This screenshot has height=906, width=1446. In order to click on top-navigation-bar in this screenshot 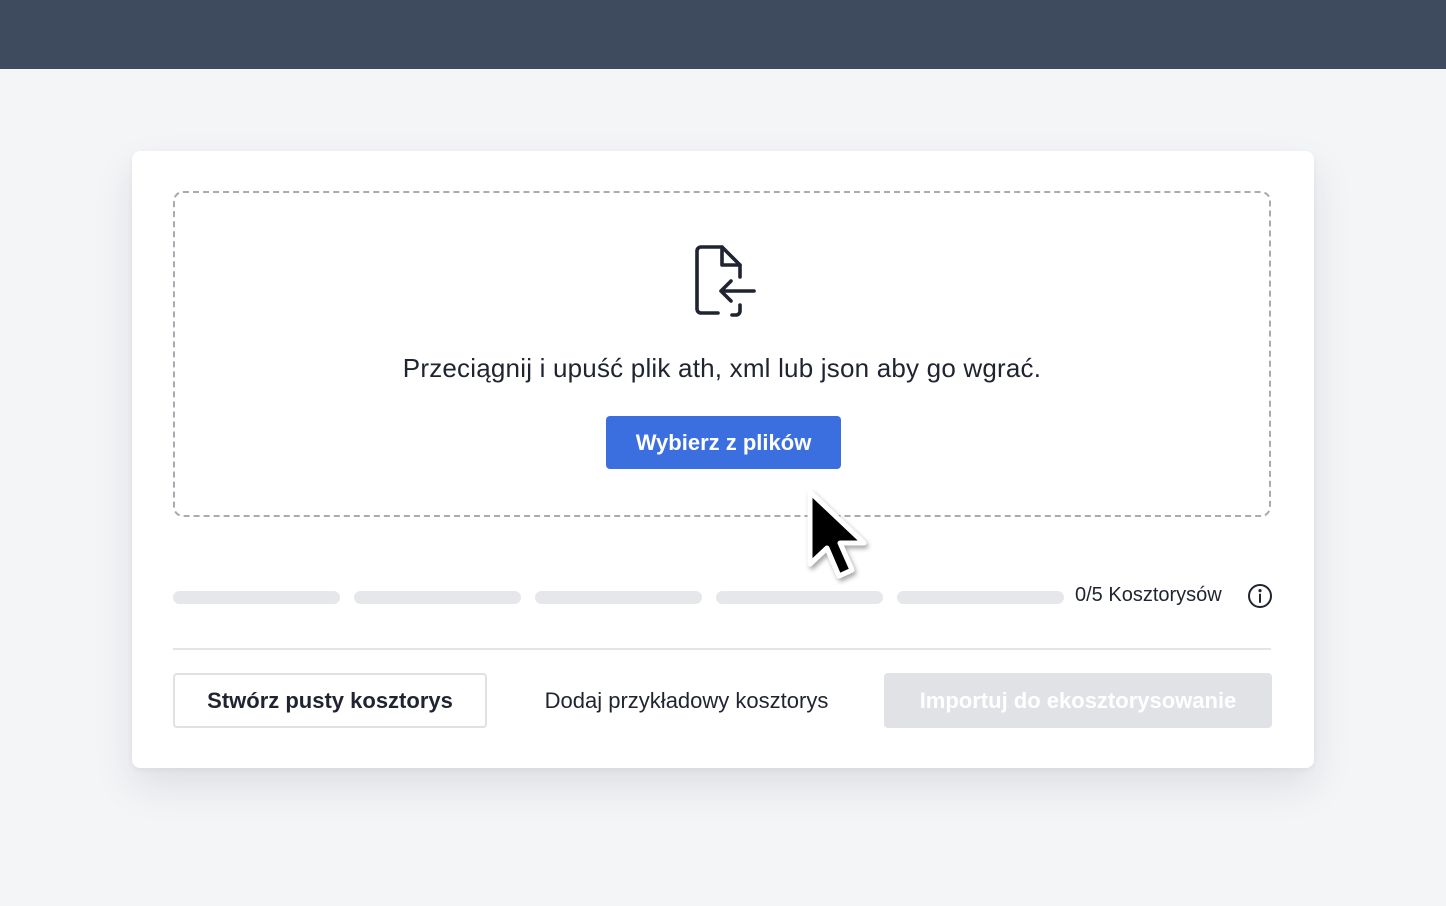, I will do `click(723, 34)`.